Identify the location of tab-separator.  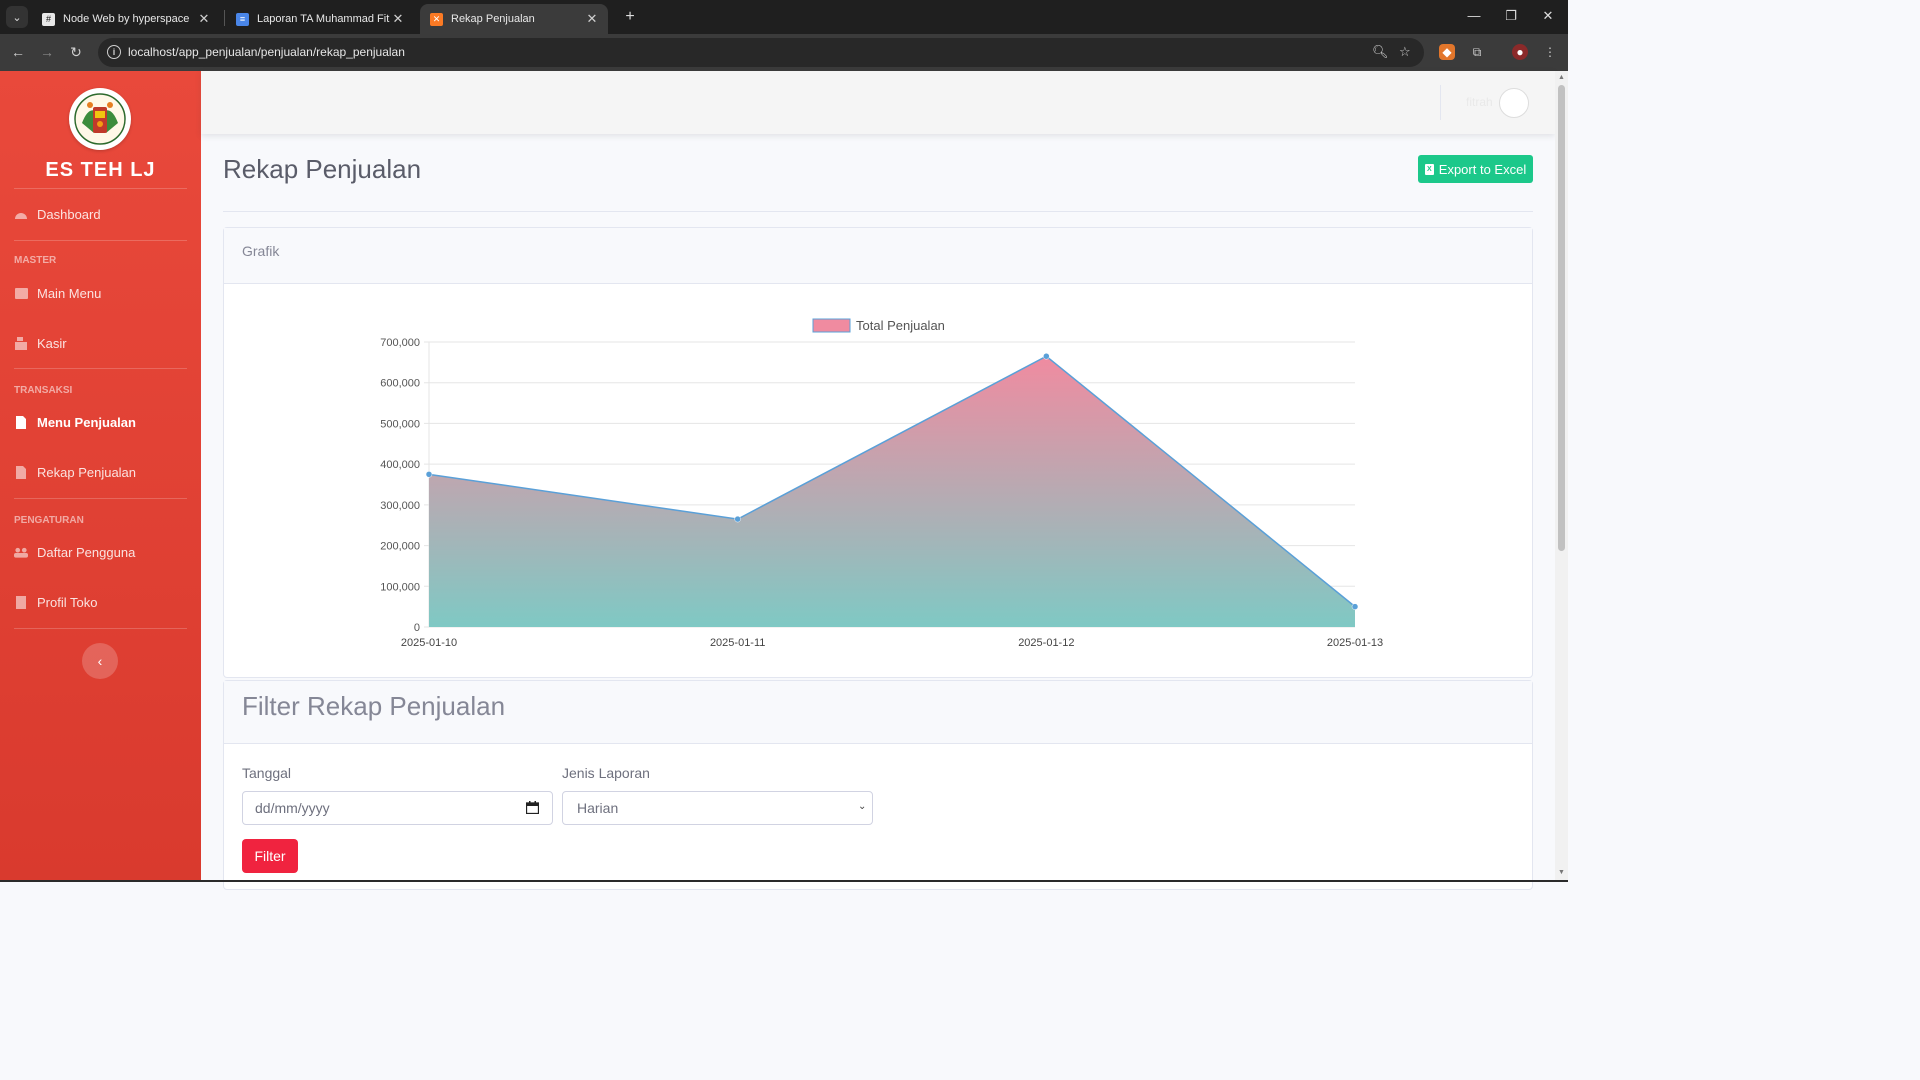
(224, 18).